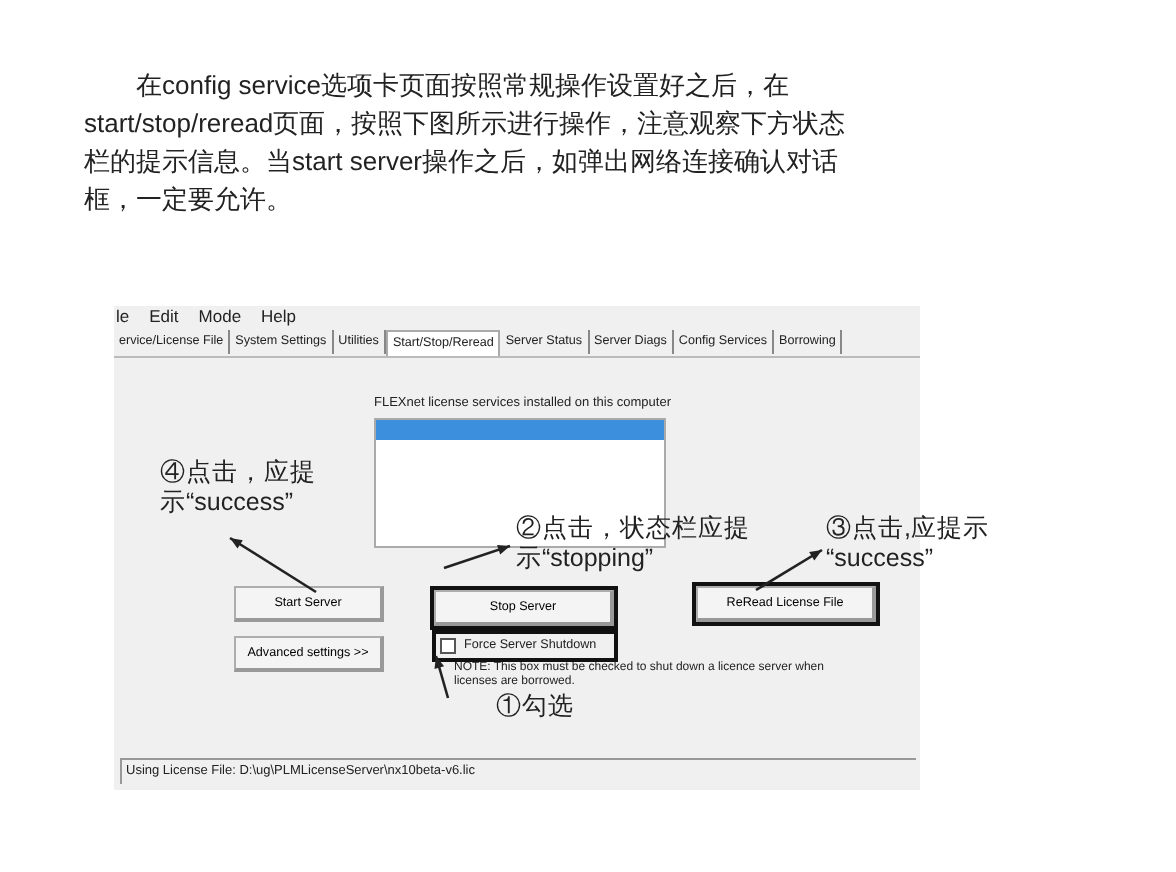  Describe the element at coordinates (279, 317) in the screenshot. I see `menu-item: Help` at that location.